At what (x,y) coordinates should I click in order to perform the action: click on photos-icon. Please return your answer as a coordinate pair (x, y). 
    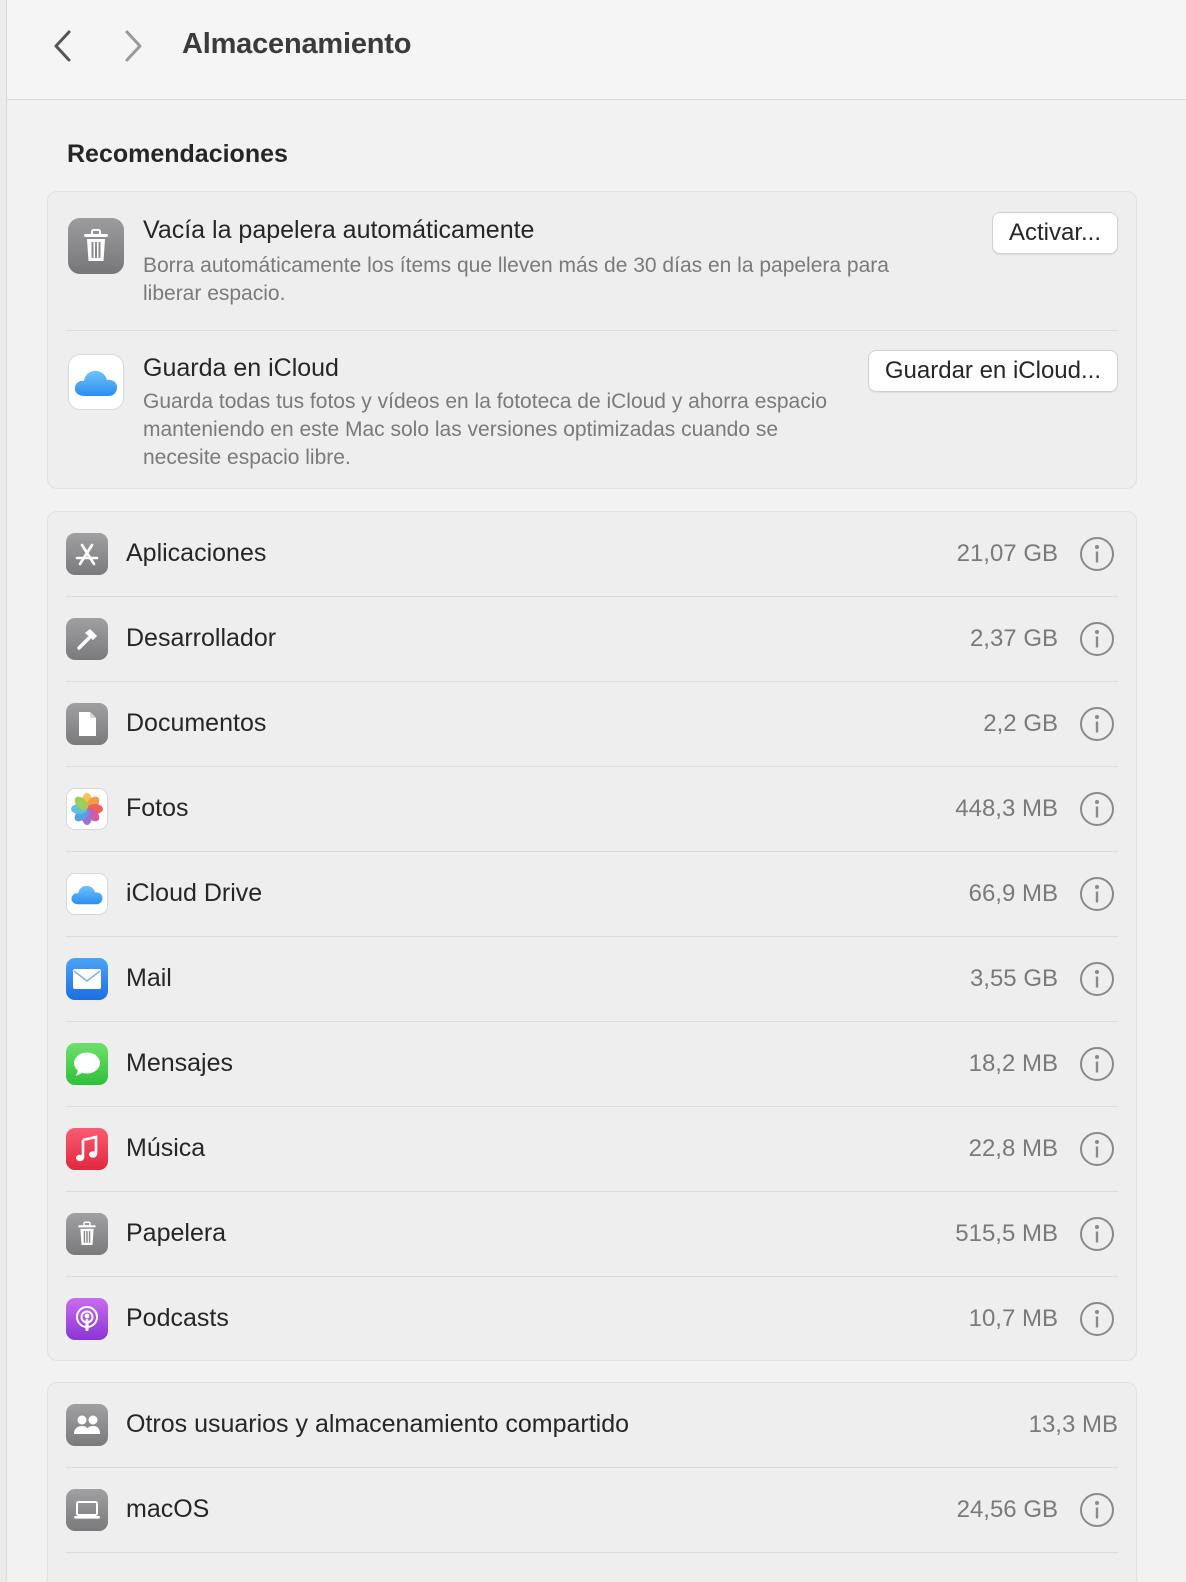
    Looking at the image, I should click on (87, 809).